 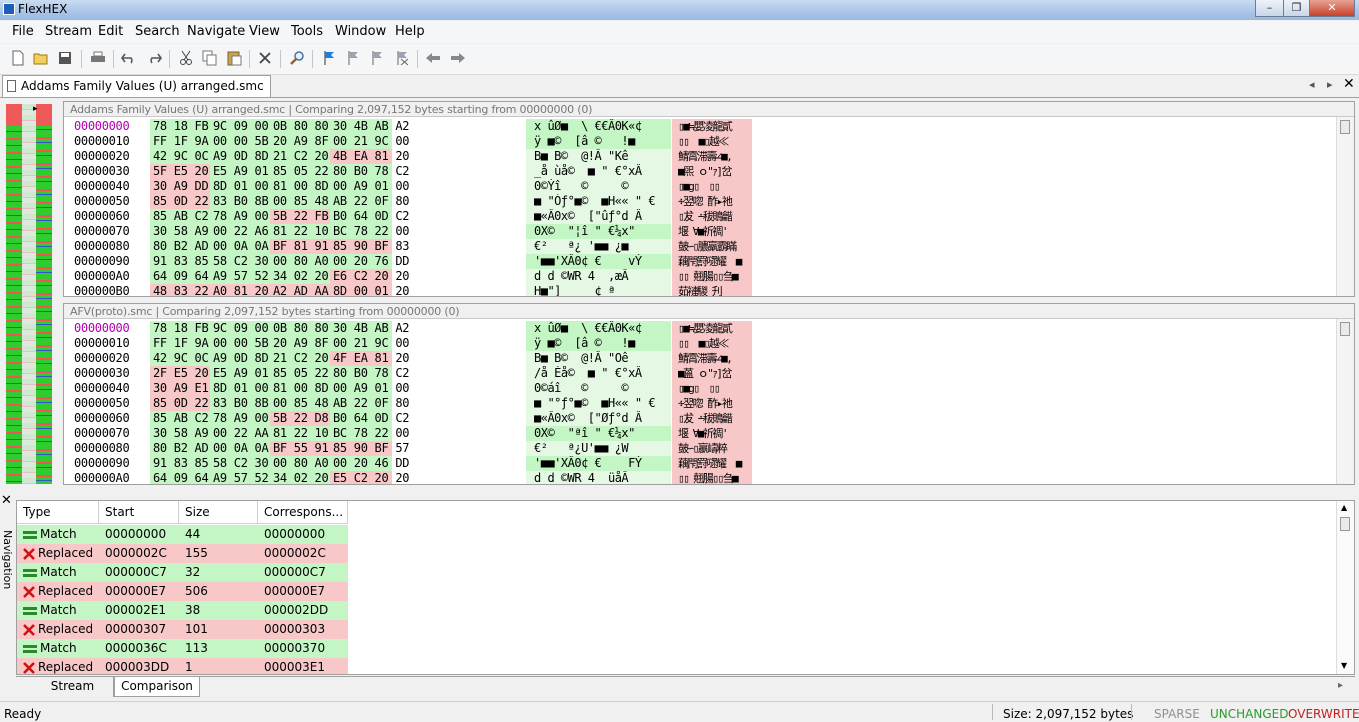 What do you see at coordinates (182, 591) in the screenshot?
I see `table-row: Replaced 000000E7 506 000000E7` at bounding box center [182, 591].